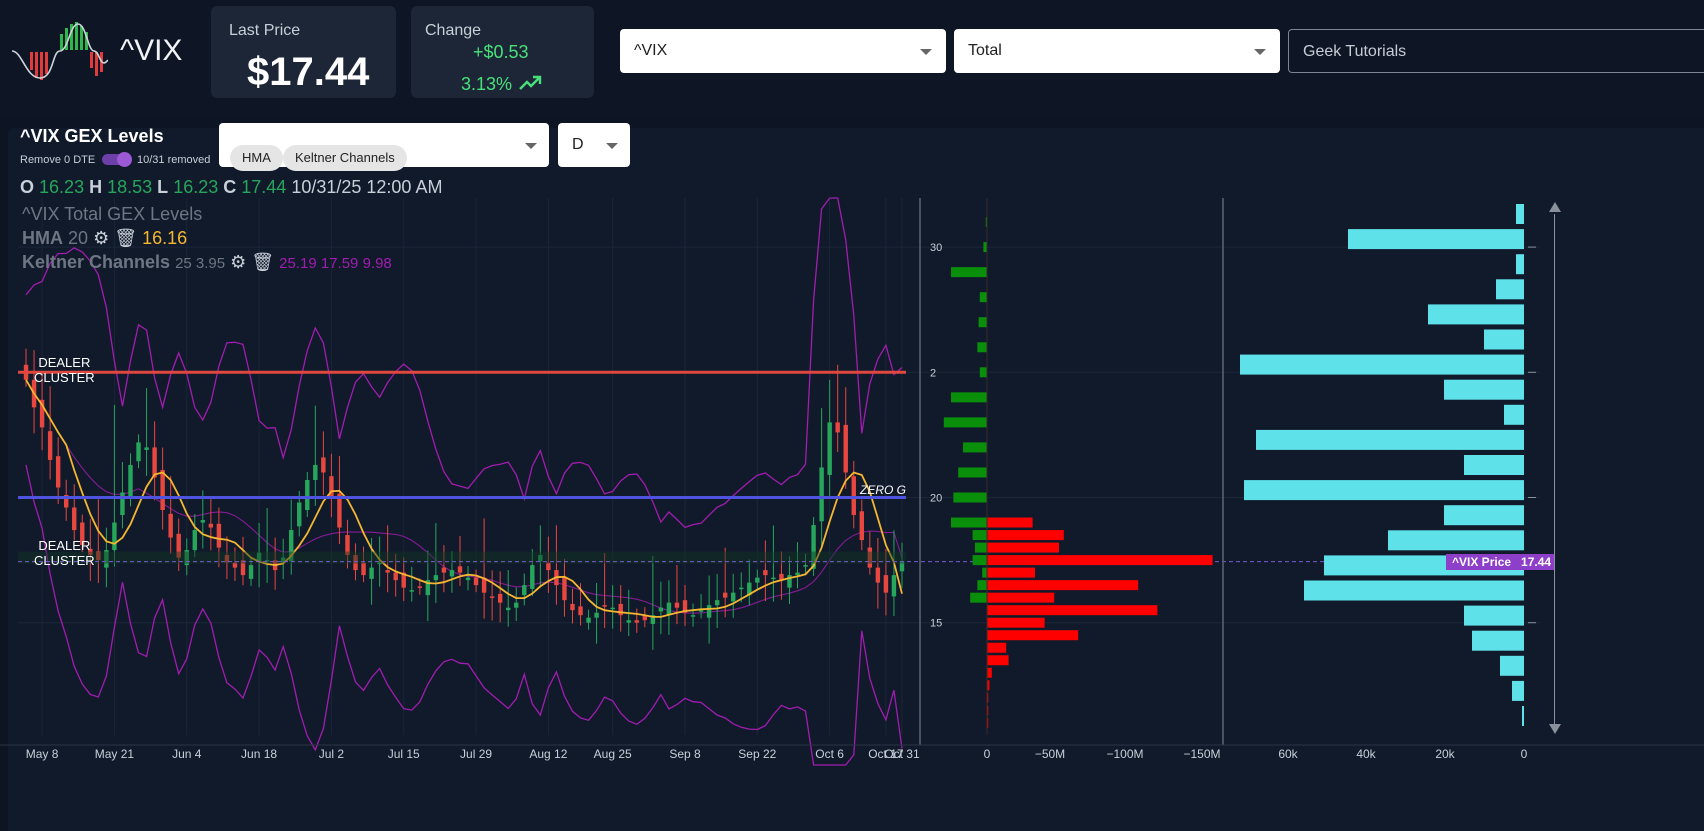 The image size is (1704, 831). I want to click on gex-axis-label: −50M, so click(1050, 754).